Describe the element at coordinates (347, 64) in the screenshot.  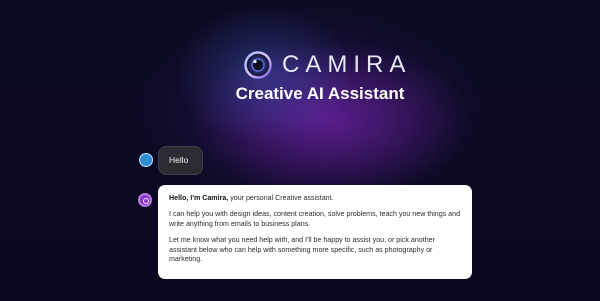
I see `brand-name: CAMIRA` at that location.